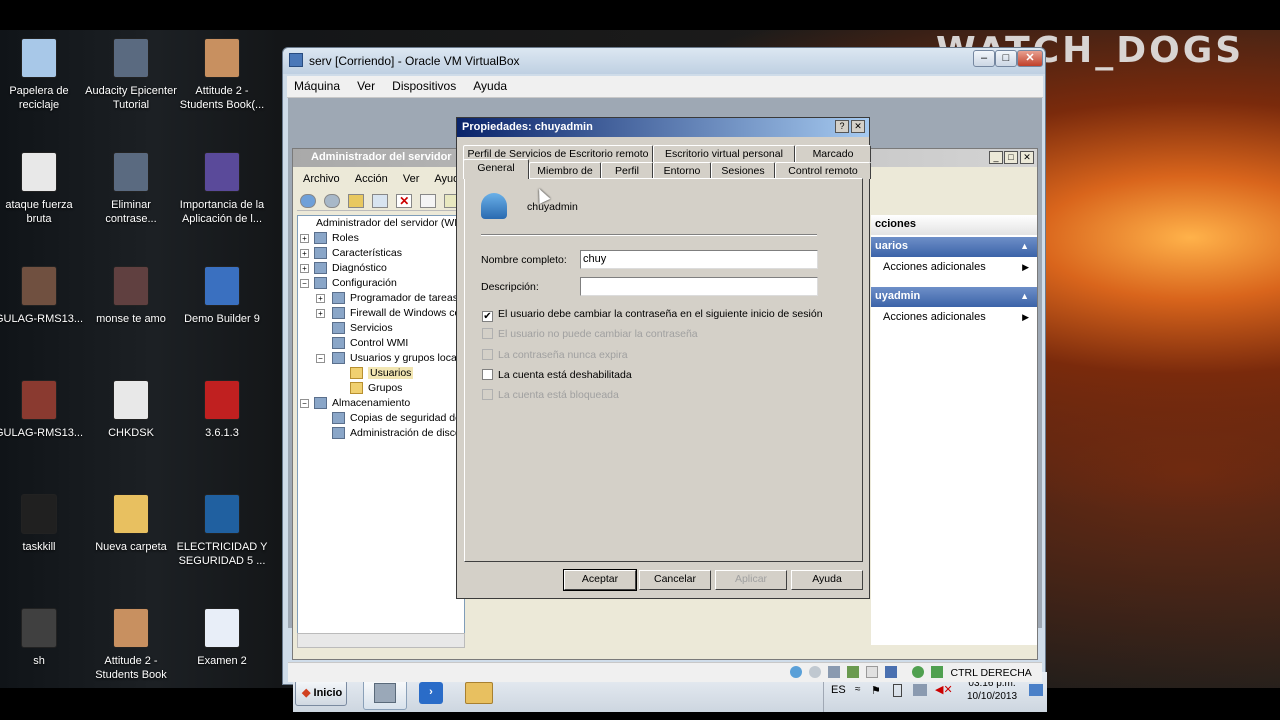  Describe the element at coordinates (954, 247) in the screenshot. I see `actions-section-usuarios: uarios ▲` at that location.